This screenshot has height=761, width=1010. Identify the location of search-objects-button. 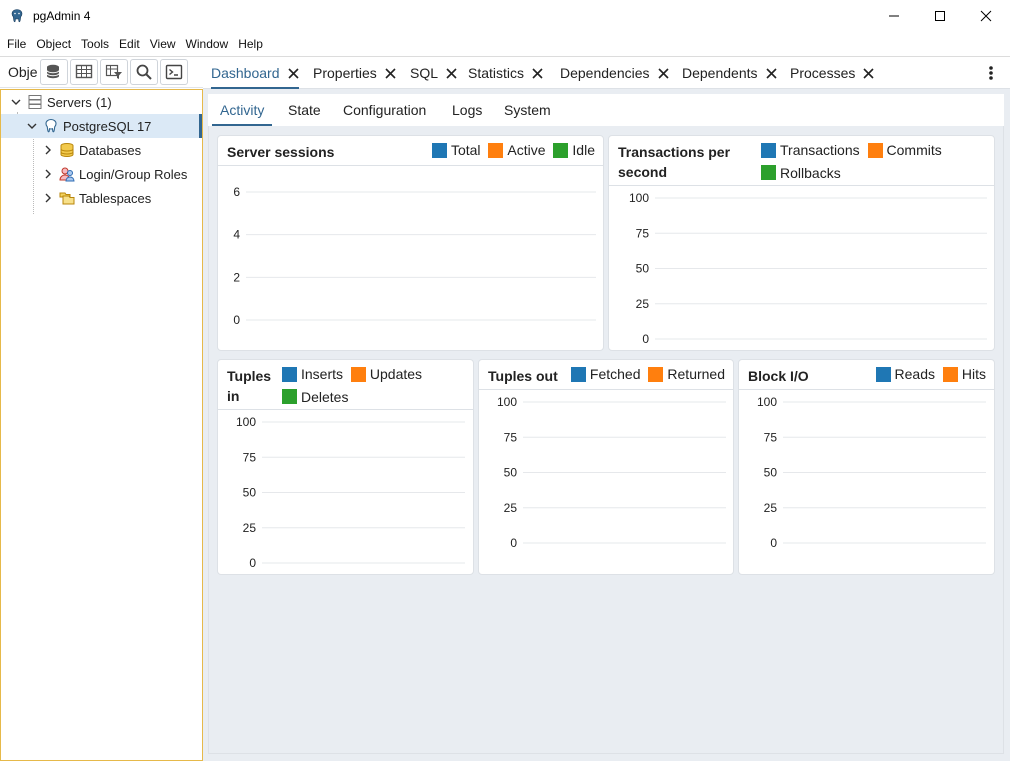
(144, 72).